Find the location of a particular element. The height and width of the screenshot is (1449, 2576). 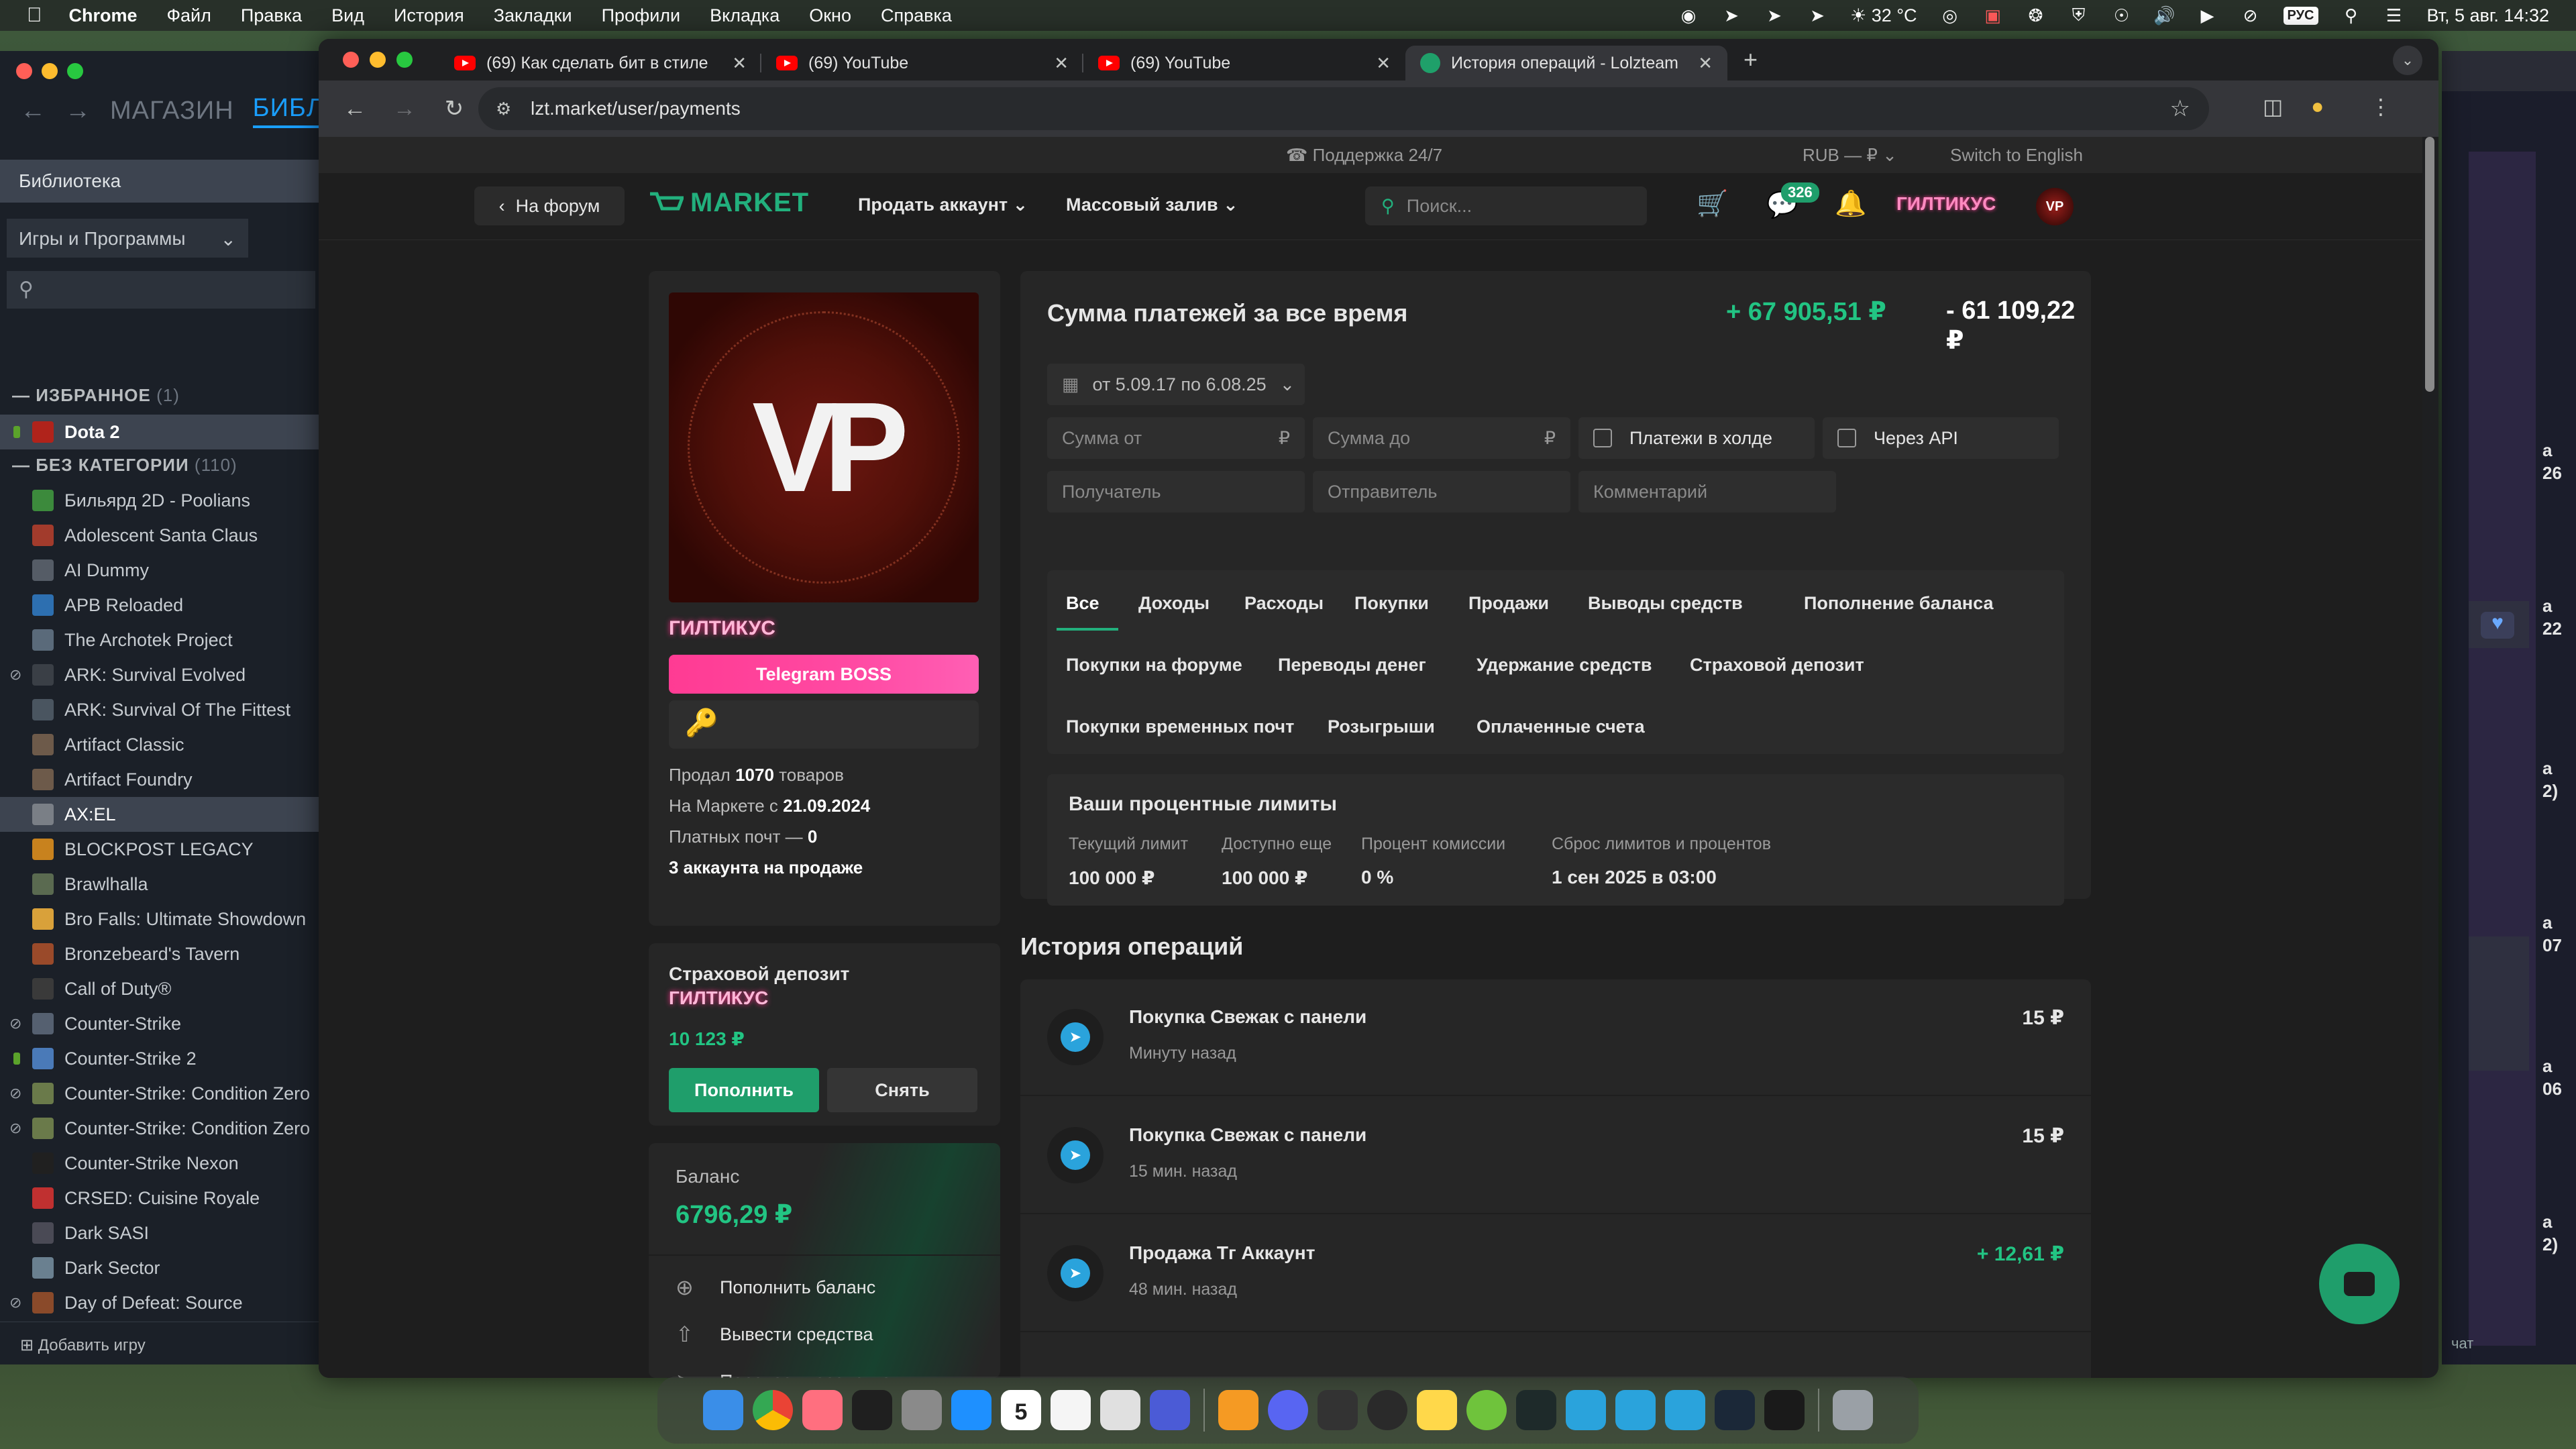

tab-temp-mail-purchases: Покупки временных почт is located at coordinates (1180, 726).